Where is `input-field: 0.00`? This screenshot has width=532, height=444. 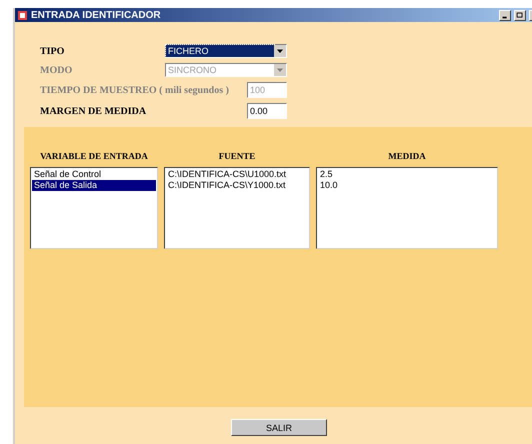
input-field: 0.00 is located at coordinates (267, 111).